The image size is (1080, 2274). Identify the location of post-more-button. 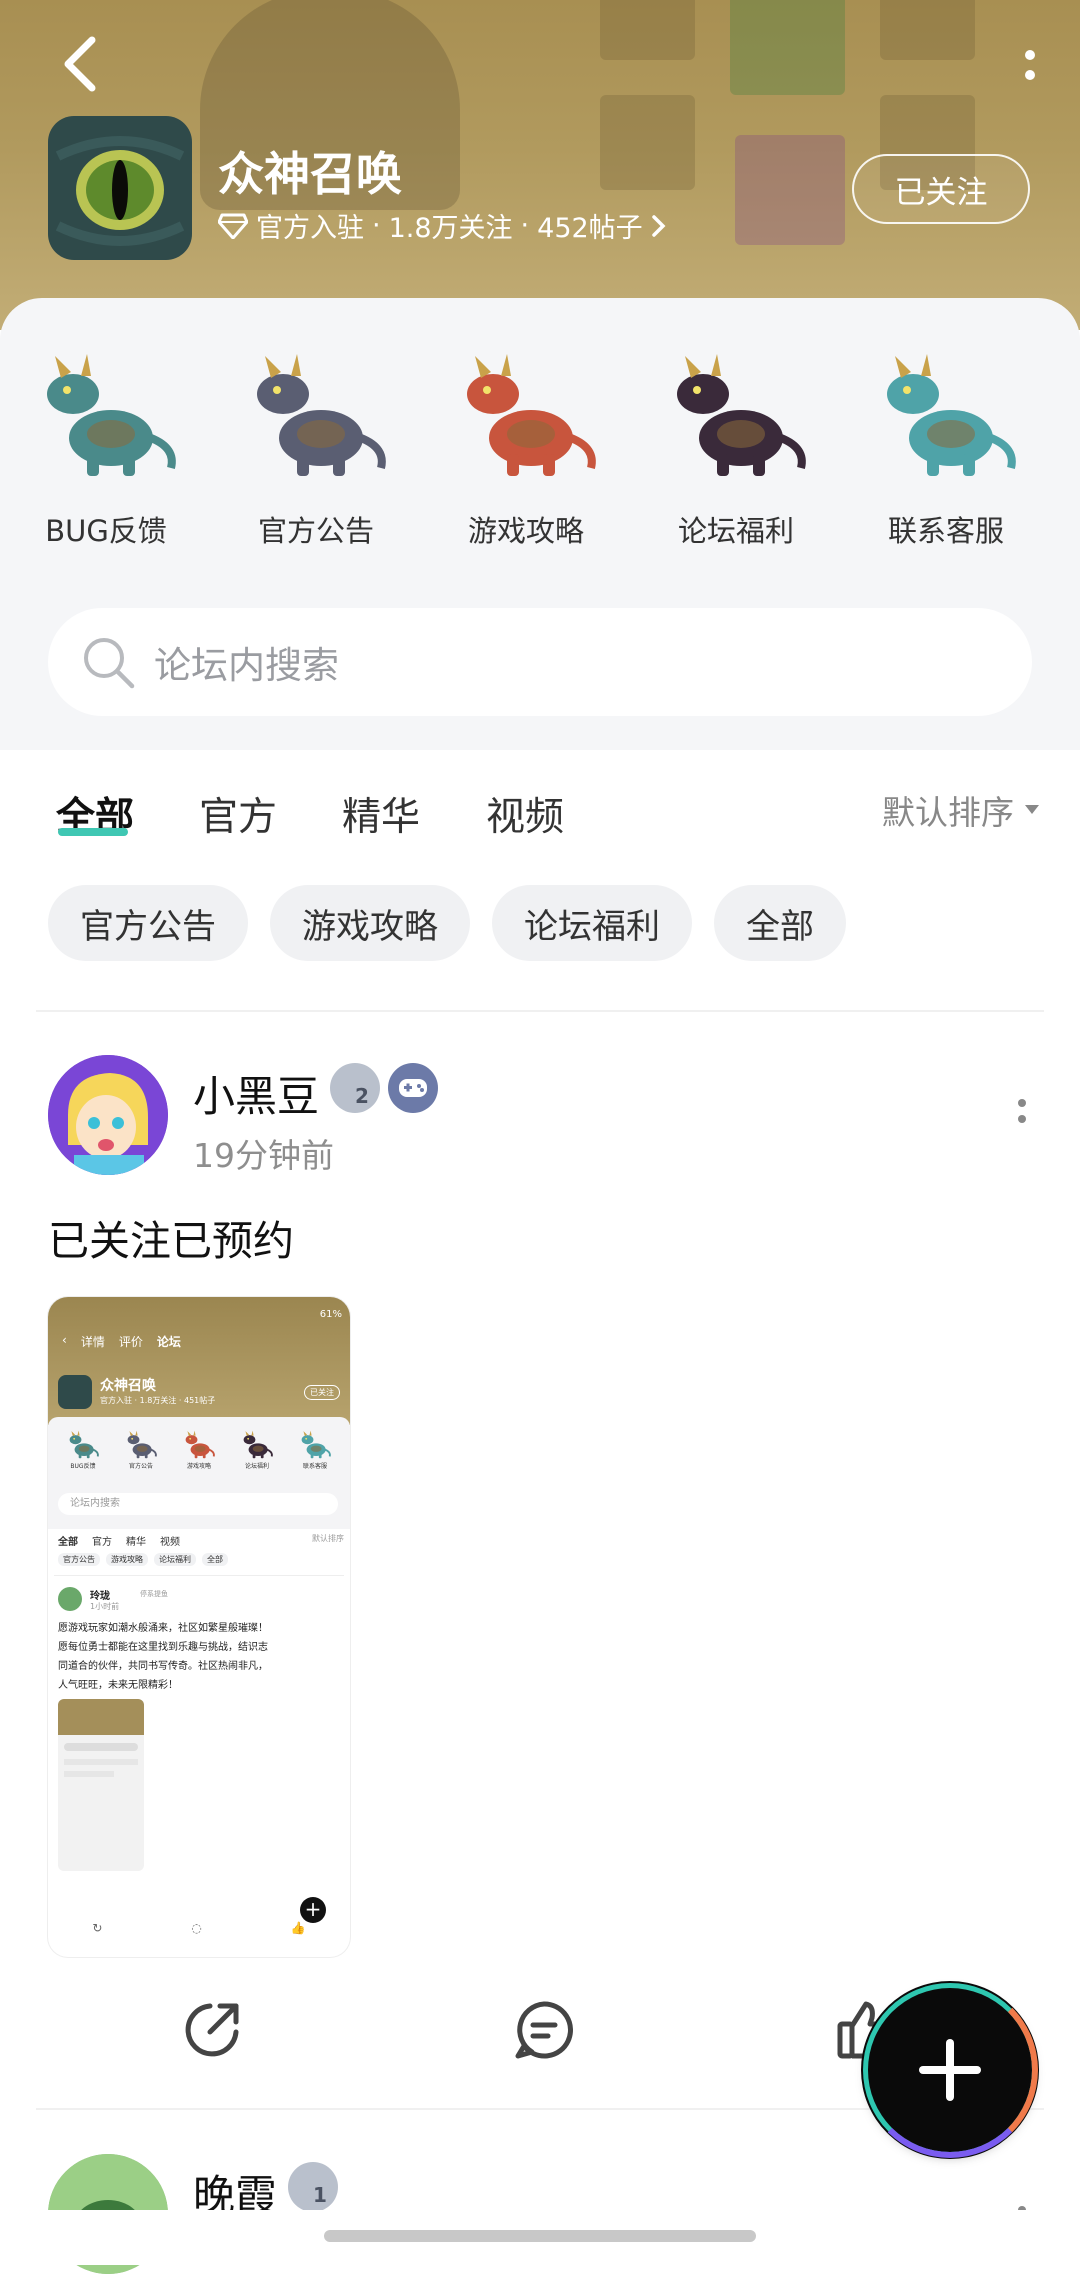
(1022, 1111).